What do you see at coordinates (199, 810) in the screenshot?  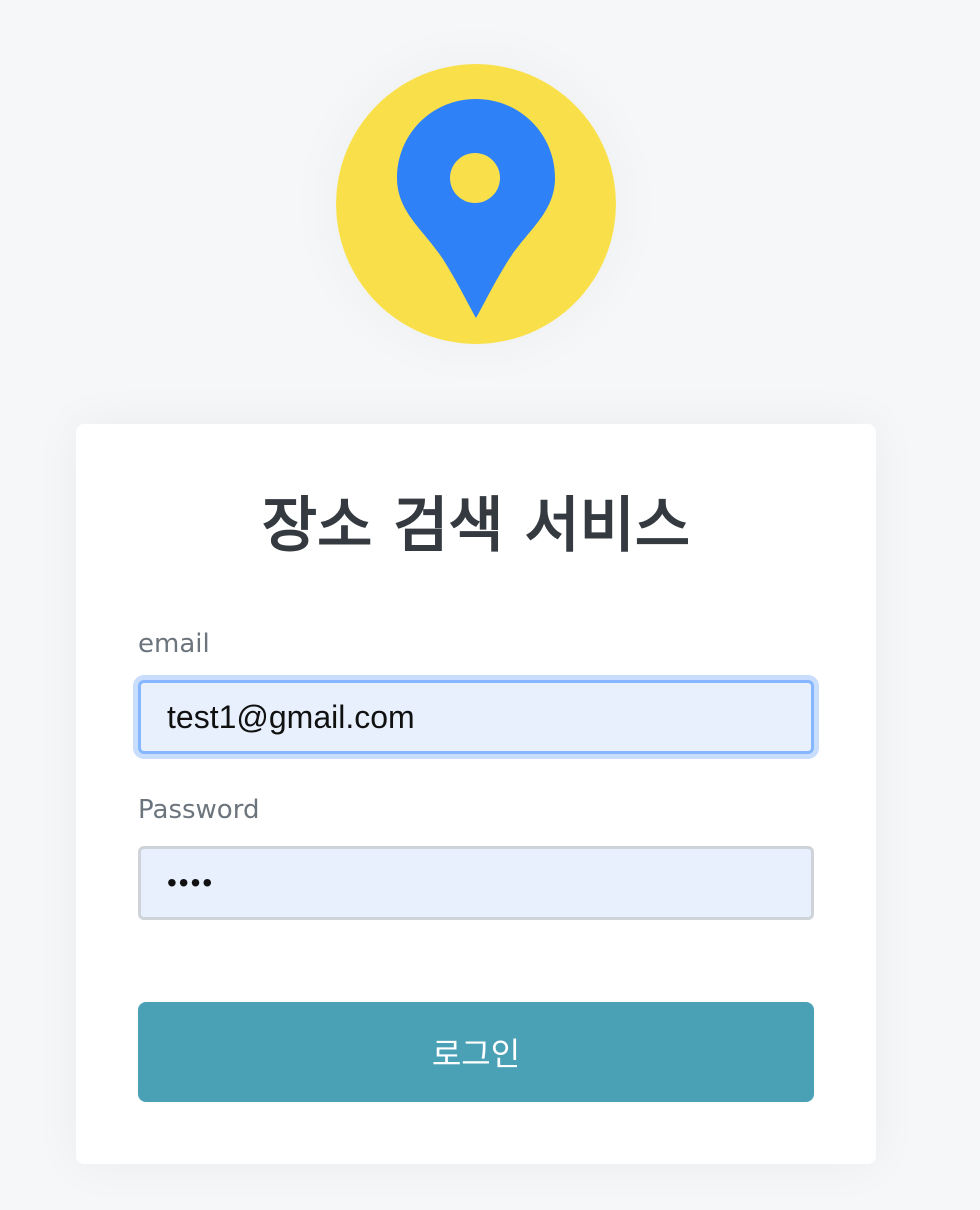 I see `password-label: Password` at bounding box center [199, 810].